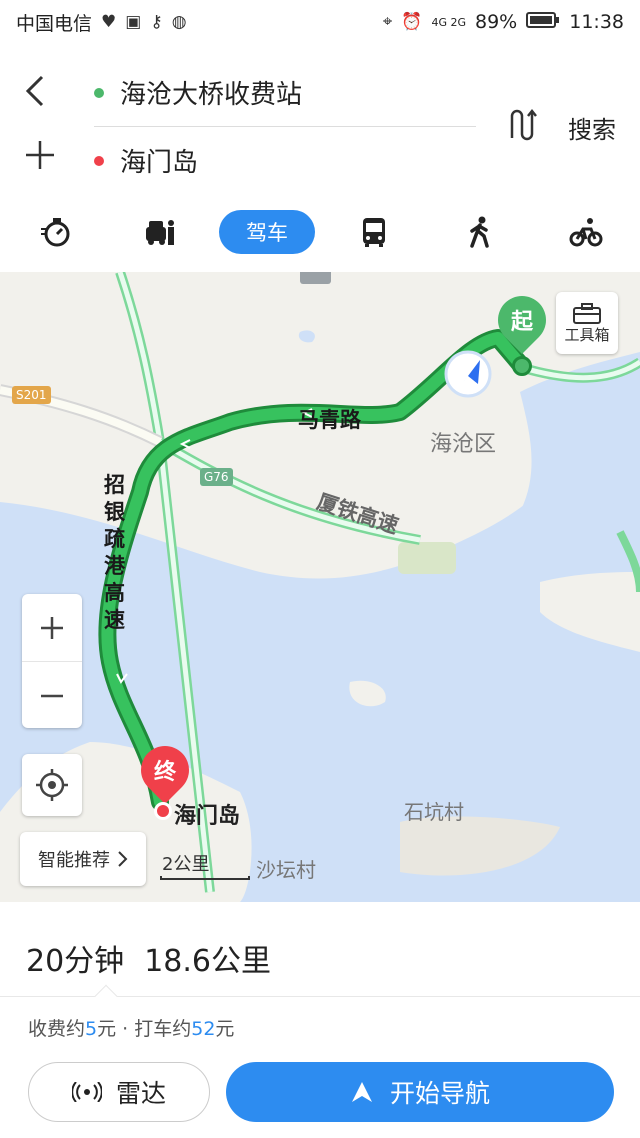  I want to click on minus-icon, so click(52, 695).